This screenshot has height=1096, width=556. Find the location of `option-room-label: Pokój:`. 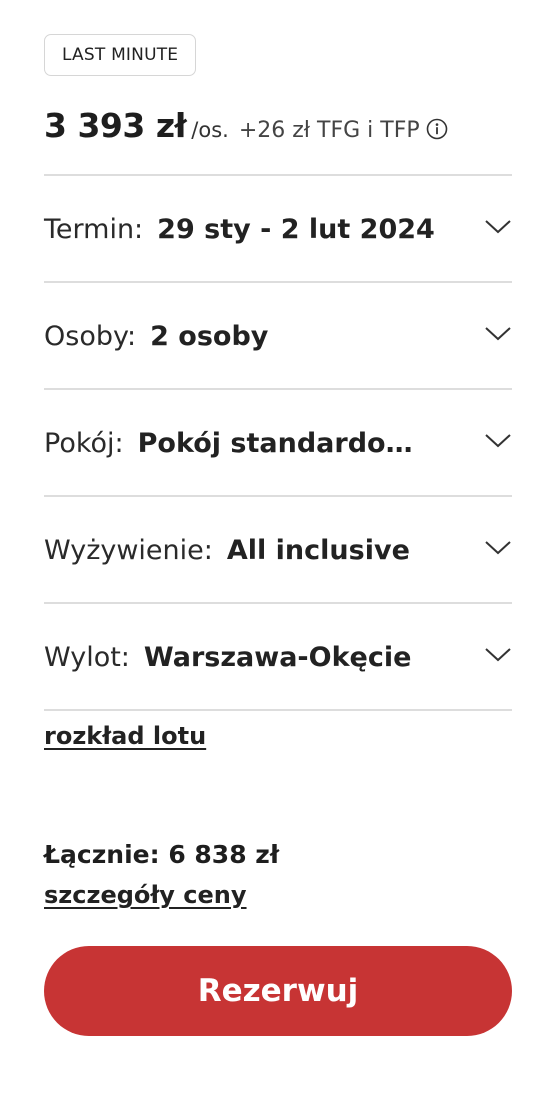

option-room-label: Pokój: is located at coordinates (84, 443).